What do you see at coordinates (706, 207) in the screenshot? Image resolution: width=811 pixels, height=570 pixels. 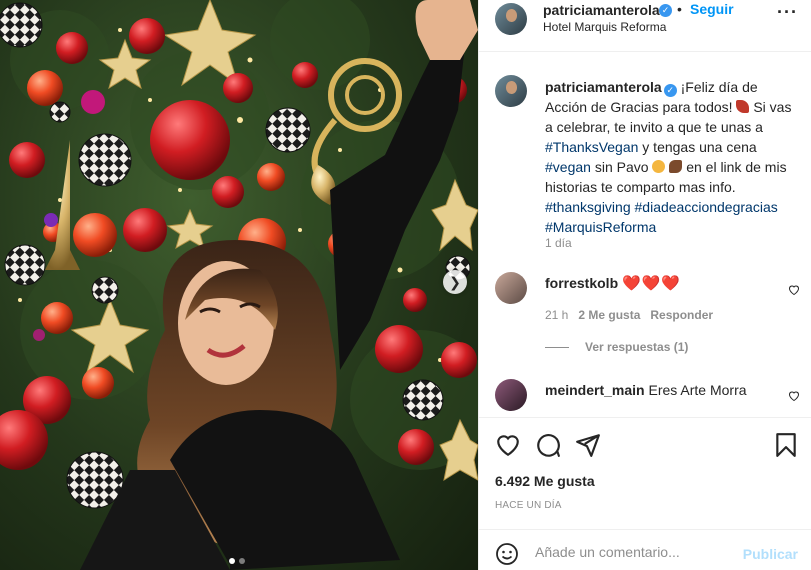 I see `hashtag-link: #diadeacciondegracias` at bounding box center [706, 207].